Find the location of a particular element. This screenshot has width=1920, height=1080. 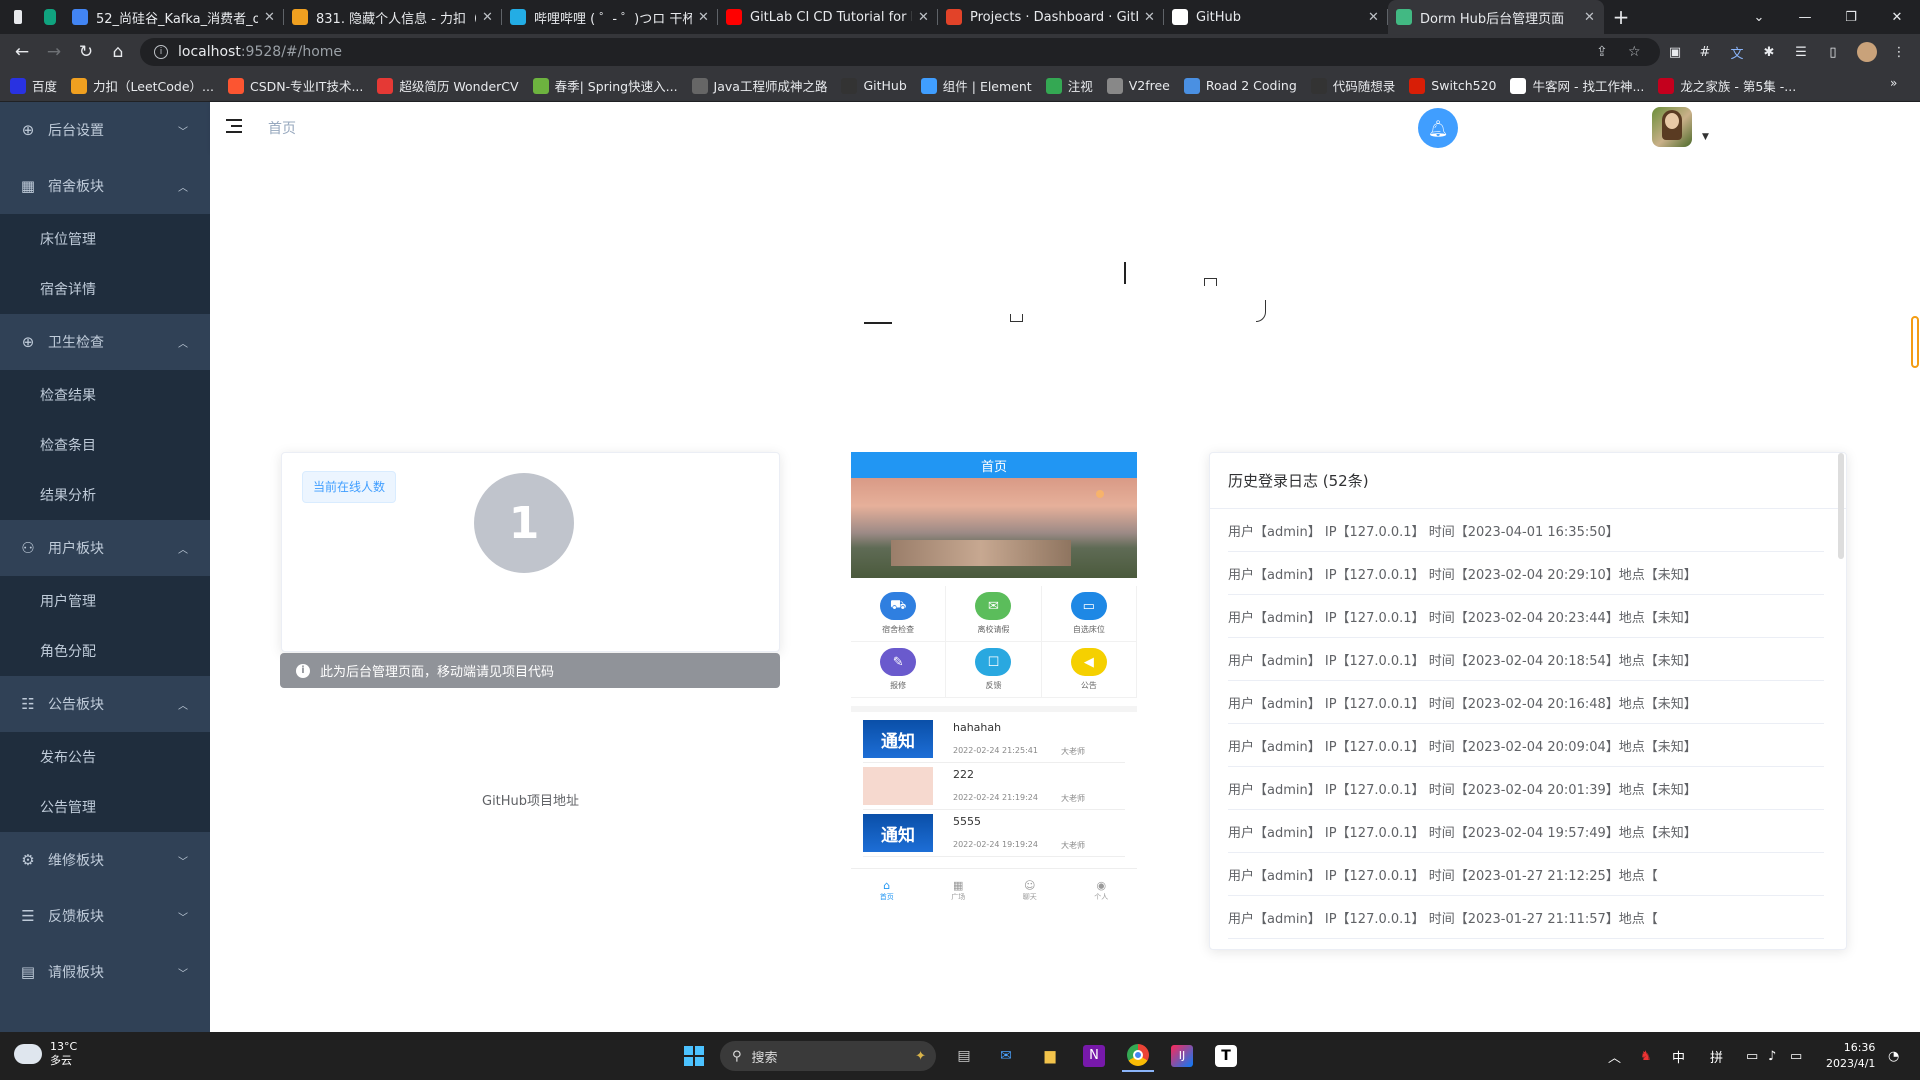

notification-center-icon: ◔ is located at coordinates (1893, 1056).